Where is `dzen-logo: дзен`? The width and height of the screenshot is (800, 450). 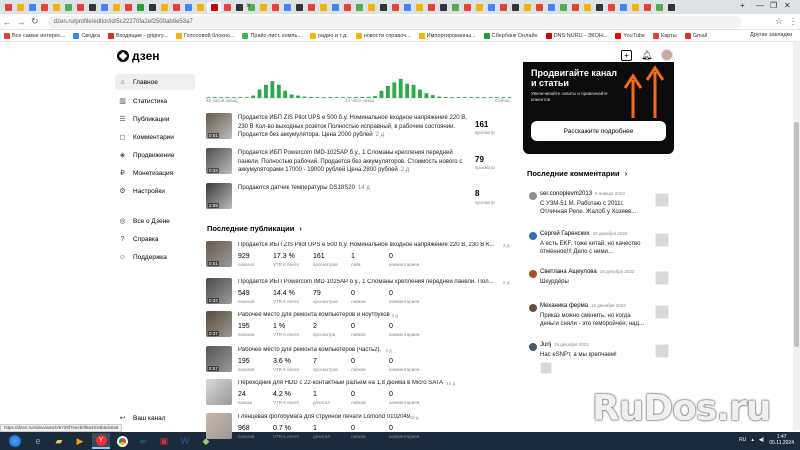 dzen-logo: дзен is located at coordinates (138, 56).